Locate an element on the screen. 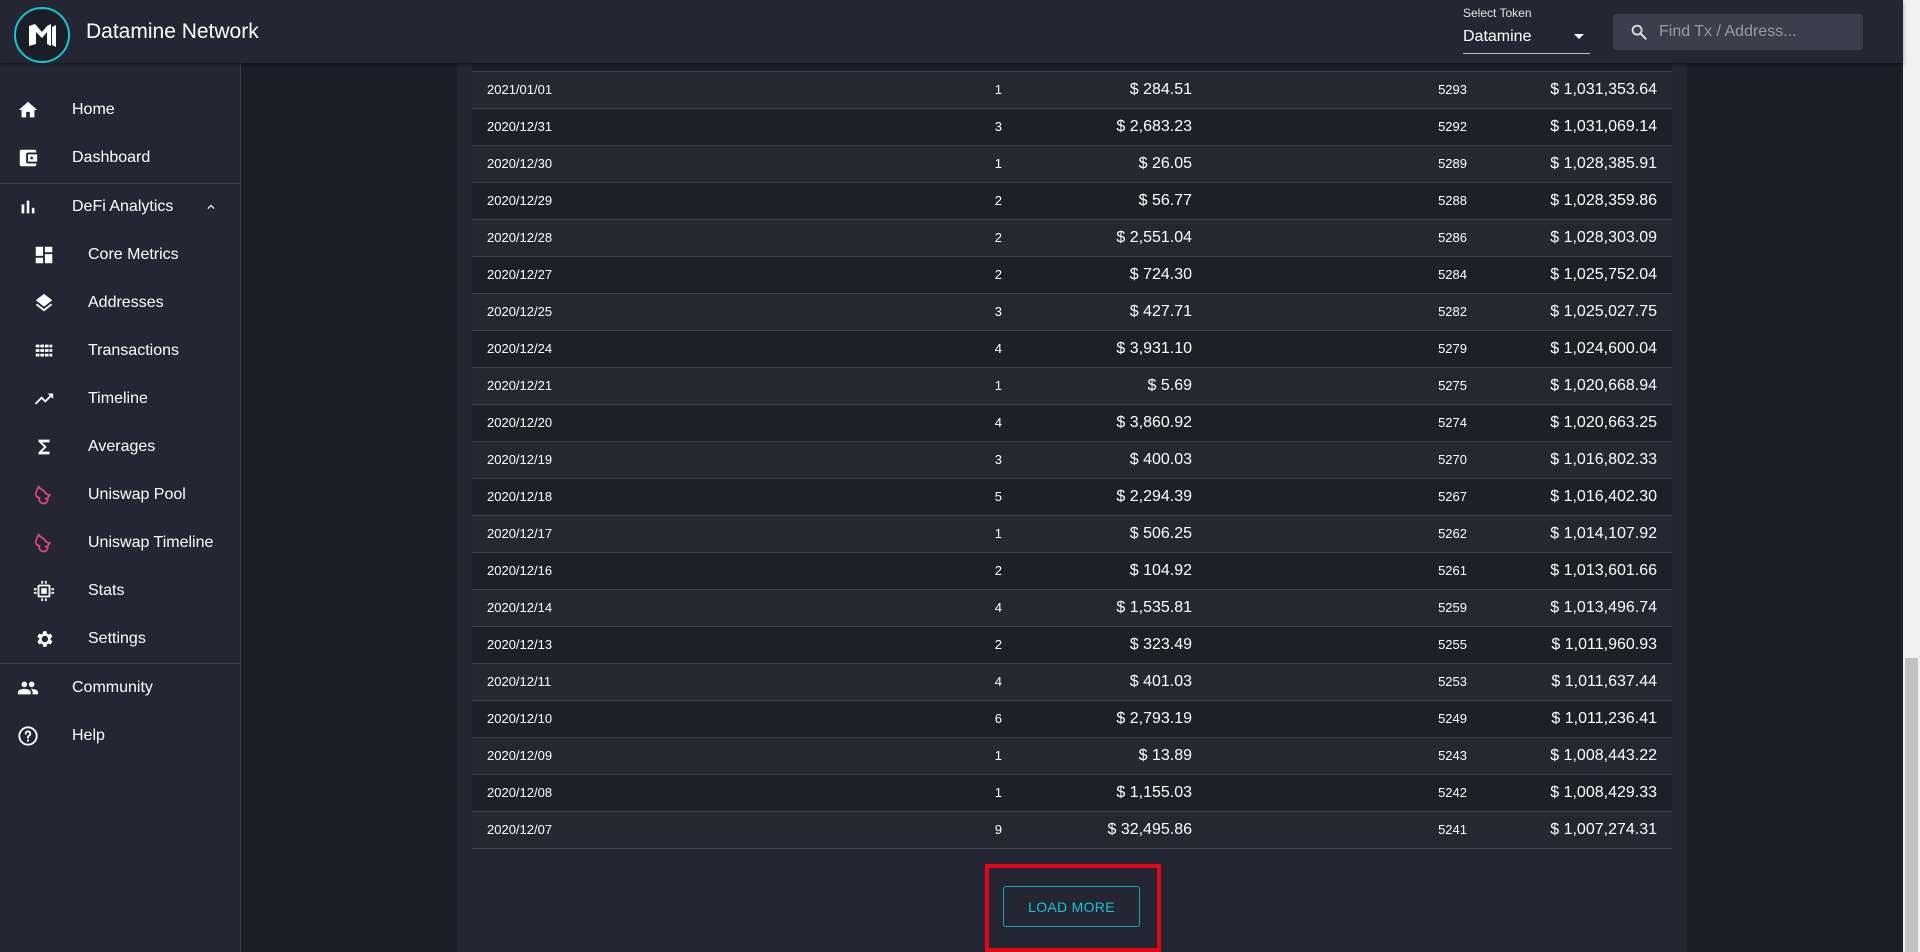 Image resolution: width=1920 pixels, height=952 pixels. sidebar-item-averages: Averages is located at coordinates (120, 447).